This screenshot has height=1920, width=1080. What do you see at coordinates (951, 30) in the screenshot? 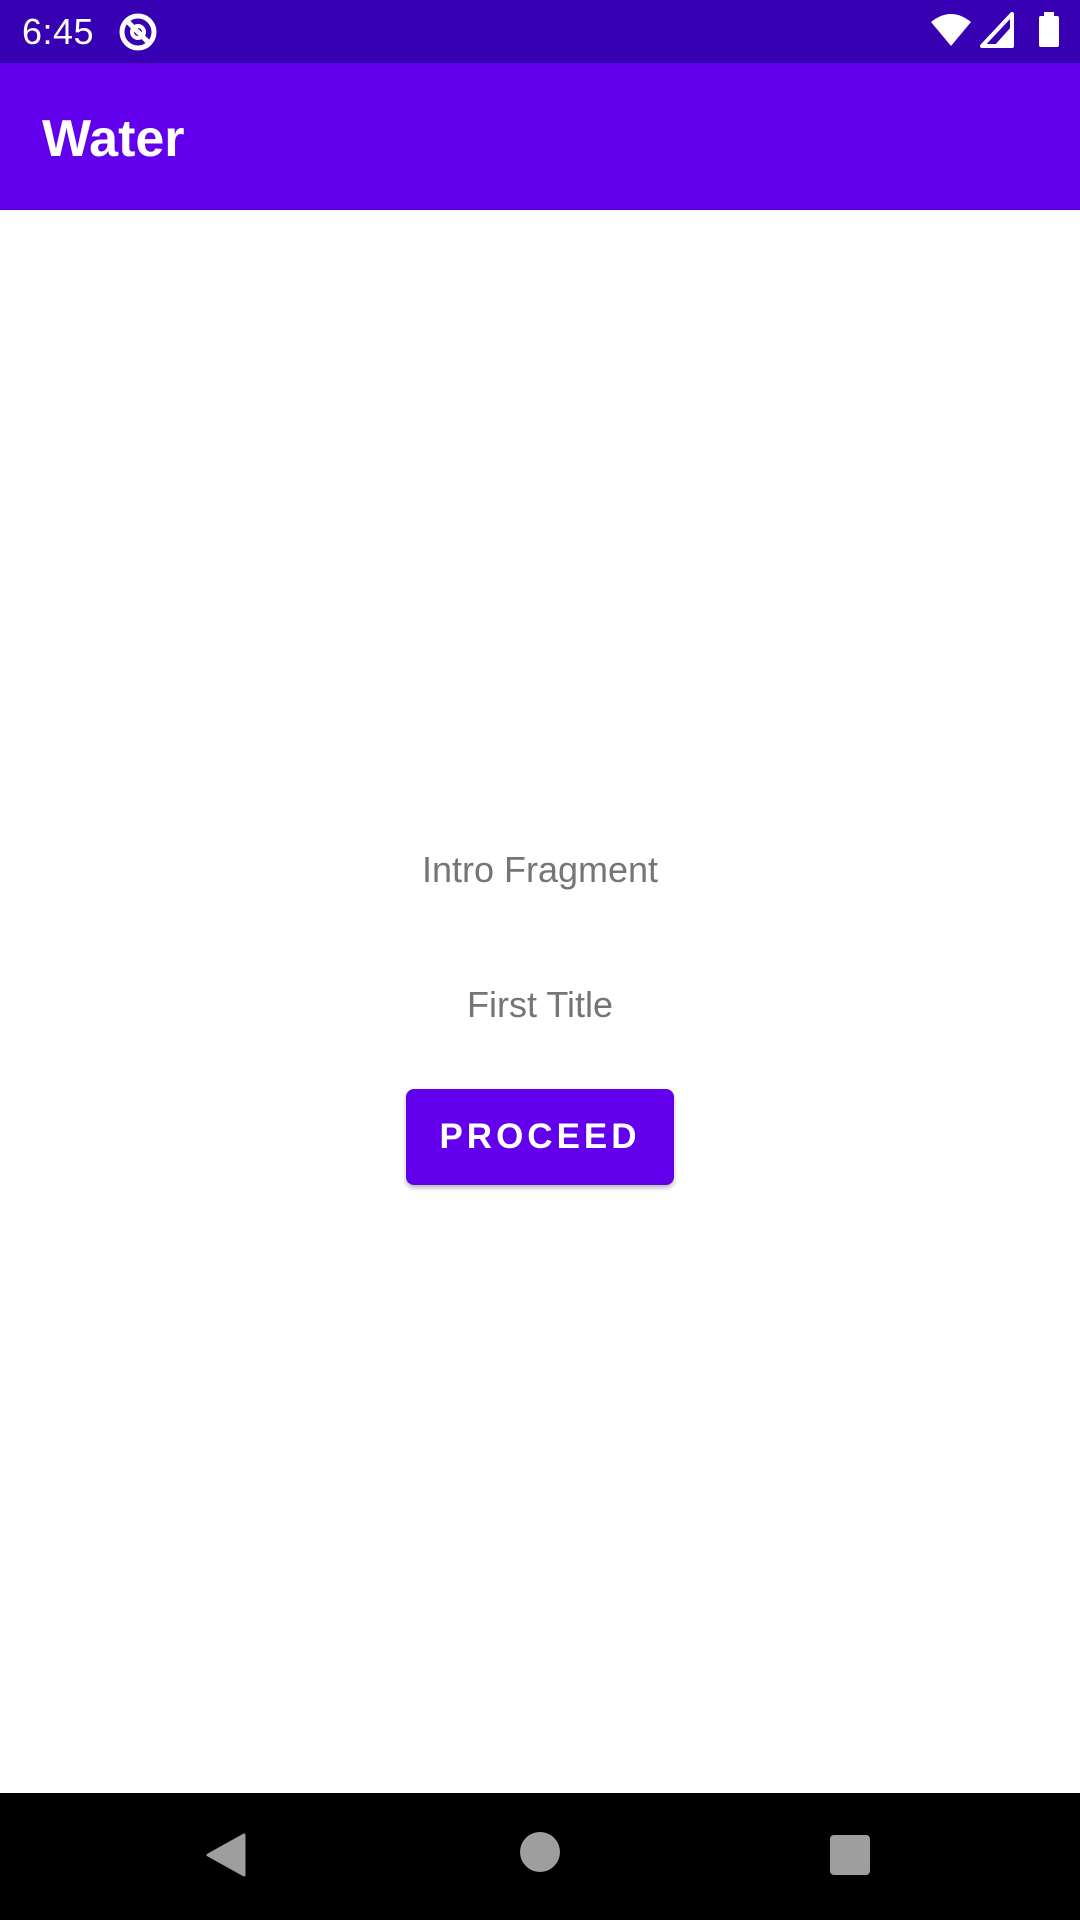
I see `wifi-icon` at bounding box center [951, 30].